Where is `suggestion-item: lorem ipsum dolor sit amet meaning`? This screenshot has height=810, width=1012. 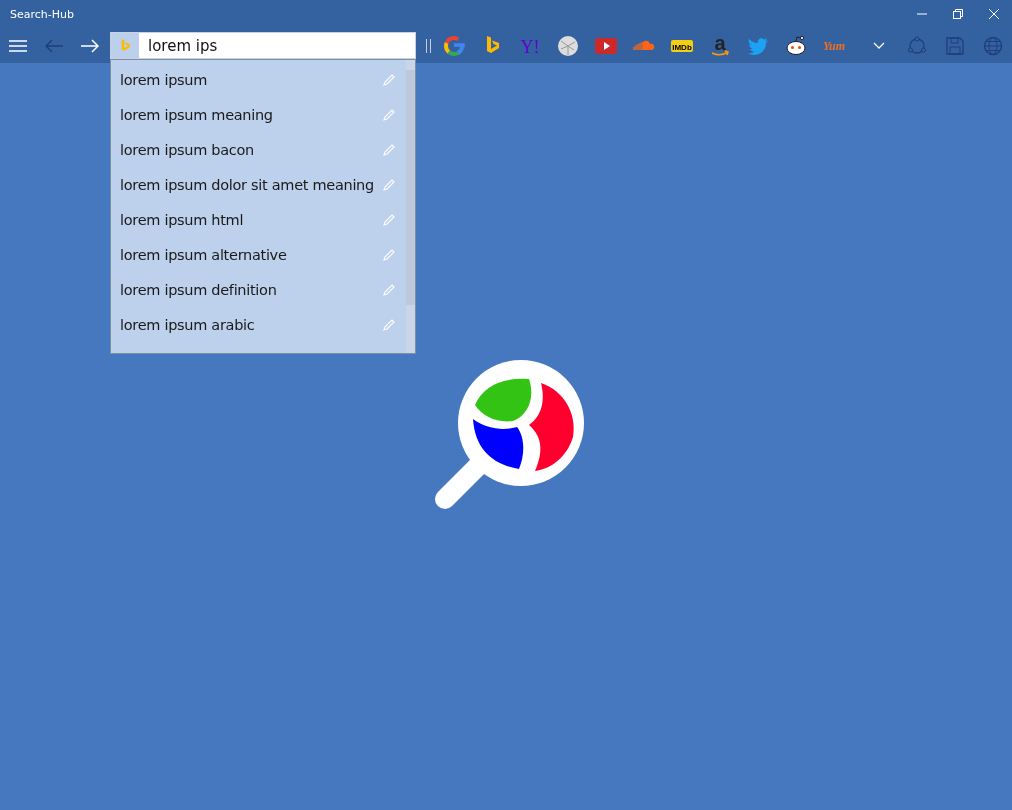 suggestion-item: lorem ipsum dolor sit amet meaning is located at coordinates (258, 184).